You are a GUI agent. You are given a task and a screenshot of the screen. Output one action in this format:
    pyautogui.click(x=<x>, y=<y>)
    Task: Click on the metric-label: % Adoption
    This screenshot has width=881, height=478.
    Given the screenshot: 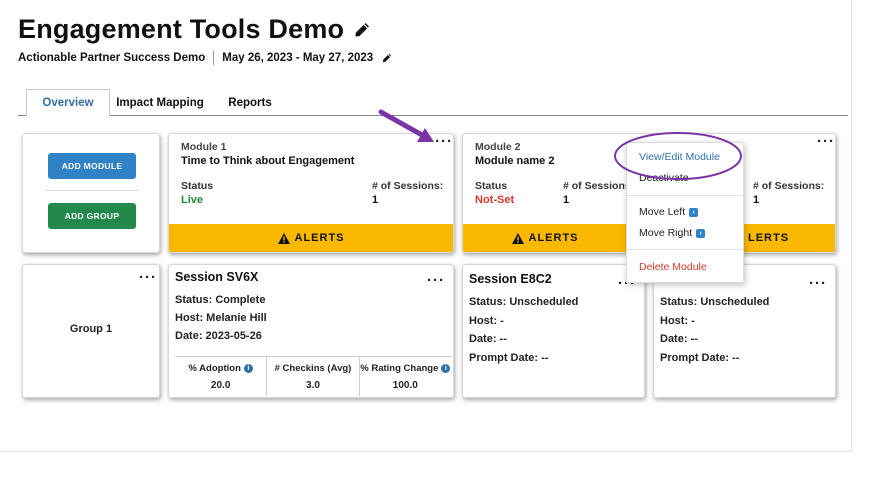 What is the action you would take?
    pyautogui.click(x=214, y=368)
    